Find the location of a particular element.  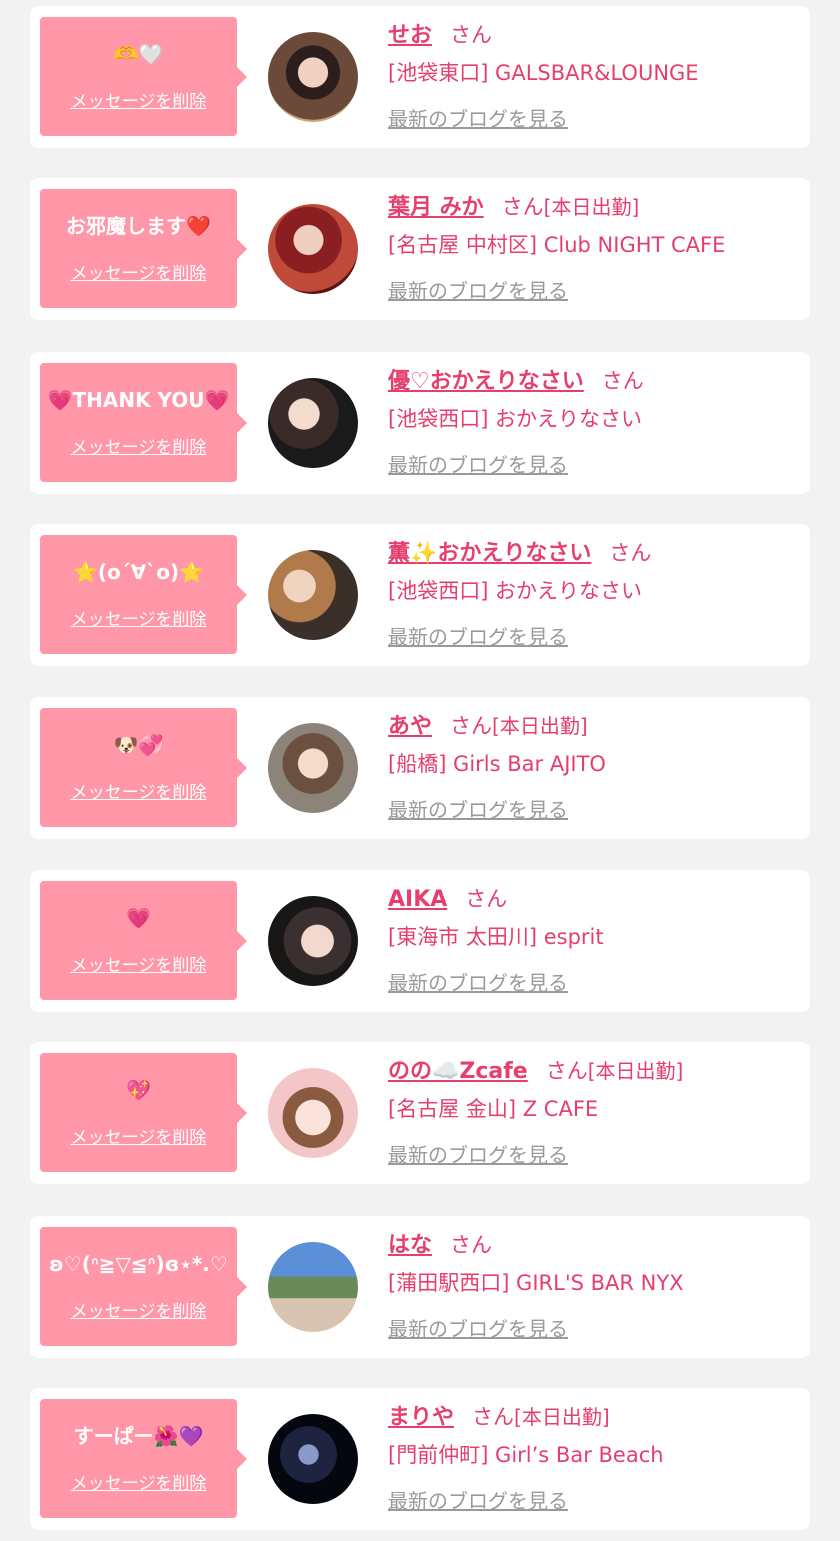

cast-name-link: AIKA is located at coordinates (417, 899).